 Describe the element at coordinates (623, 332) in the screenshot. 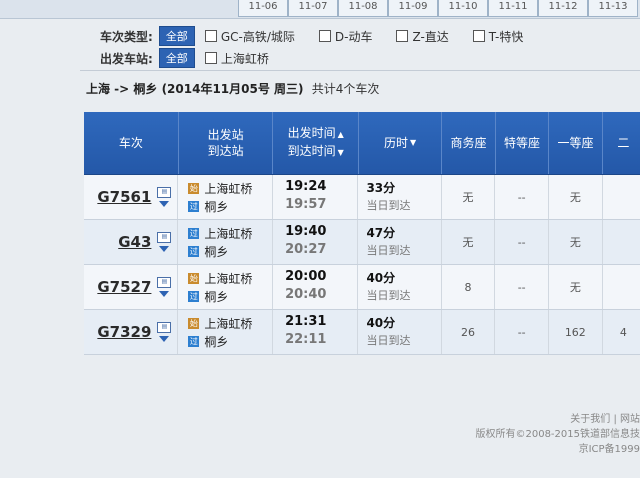

I see `second-class-cell: 4` at that location.